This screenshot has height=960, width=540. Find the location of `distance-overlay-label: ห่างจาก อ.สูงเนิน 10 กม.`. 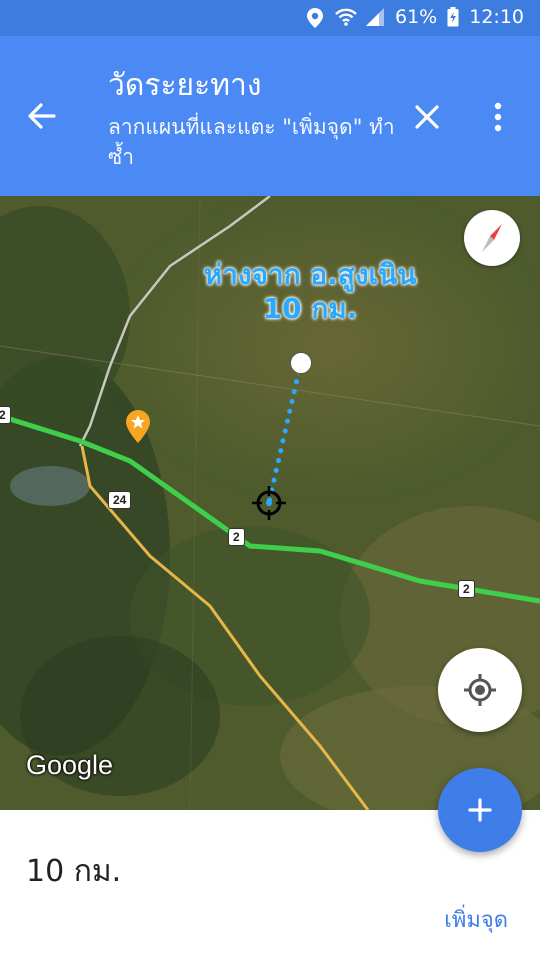

distance-overlay-label: ห่างจาก อ.สูงเนิน 10 กม. is located at coordinates (310, 292).